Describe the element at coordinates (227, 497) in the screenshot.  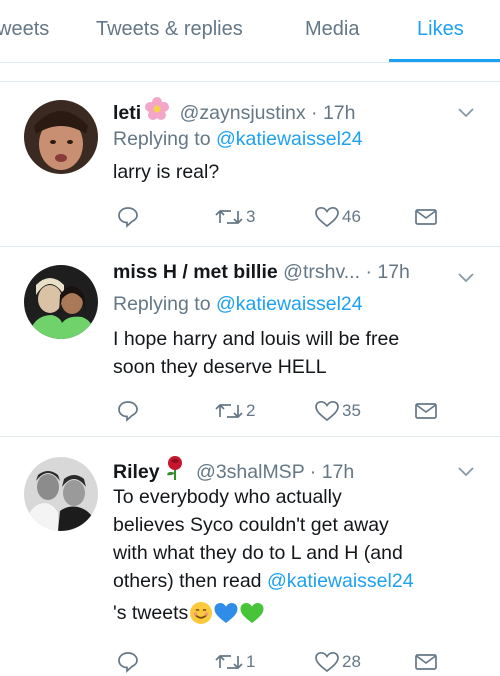
I see `tweet-text-line: To everybody who actually` at that location.